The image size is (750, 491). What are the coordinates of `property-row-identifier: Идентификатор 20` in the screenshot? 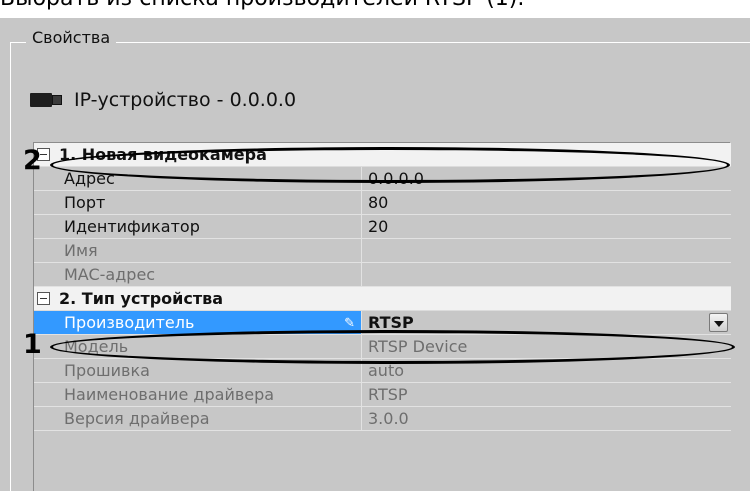 It's located at (382, 227).